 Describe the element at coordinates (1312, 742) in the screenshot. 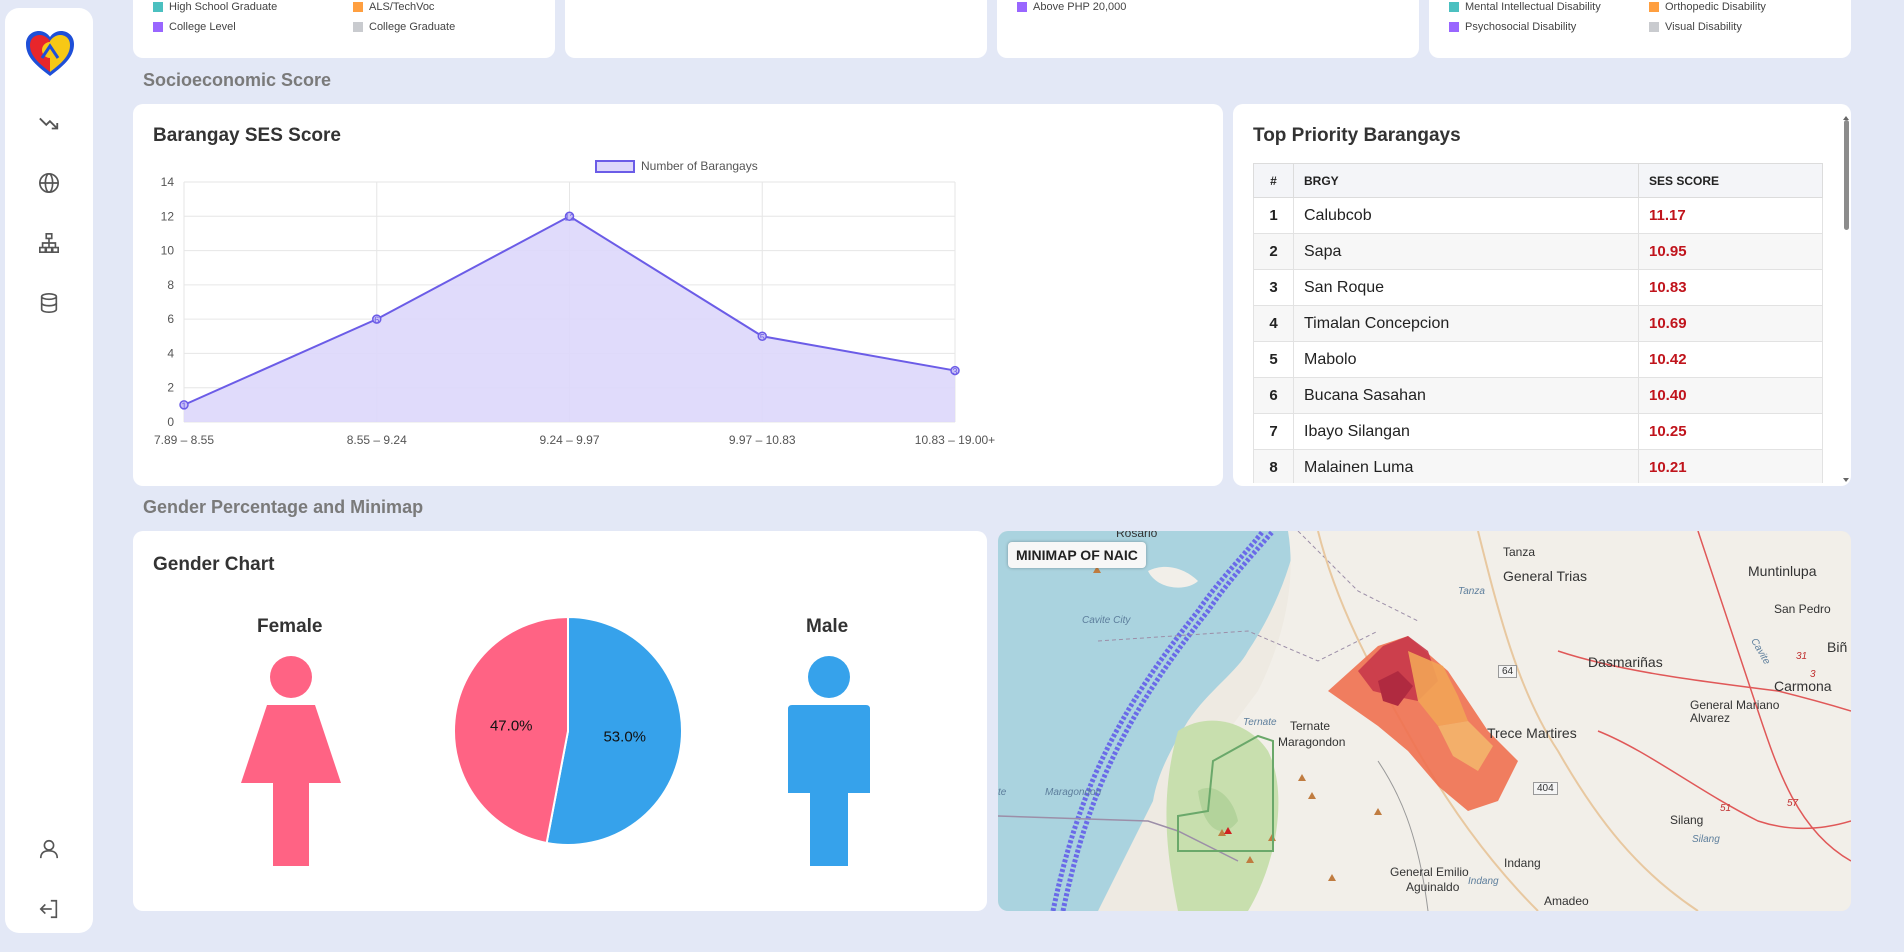

I see `map-label: Maragondon` at that location.